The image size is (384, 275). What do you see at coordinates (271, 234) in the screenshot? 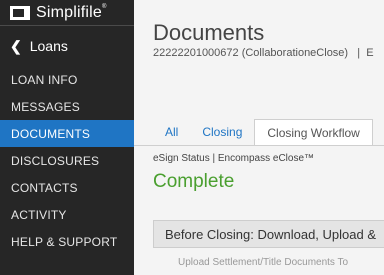
I see `section-title: Before Closing: Download, Upload &` at bounding box center [271, 234].